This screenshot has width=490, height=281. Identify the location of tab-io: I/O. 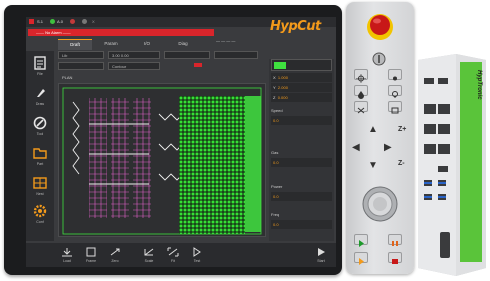
(147, 44).